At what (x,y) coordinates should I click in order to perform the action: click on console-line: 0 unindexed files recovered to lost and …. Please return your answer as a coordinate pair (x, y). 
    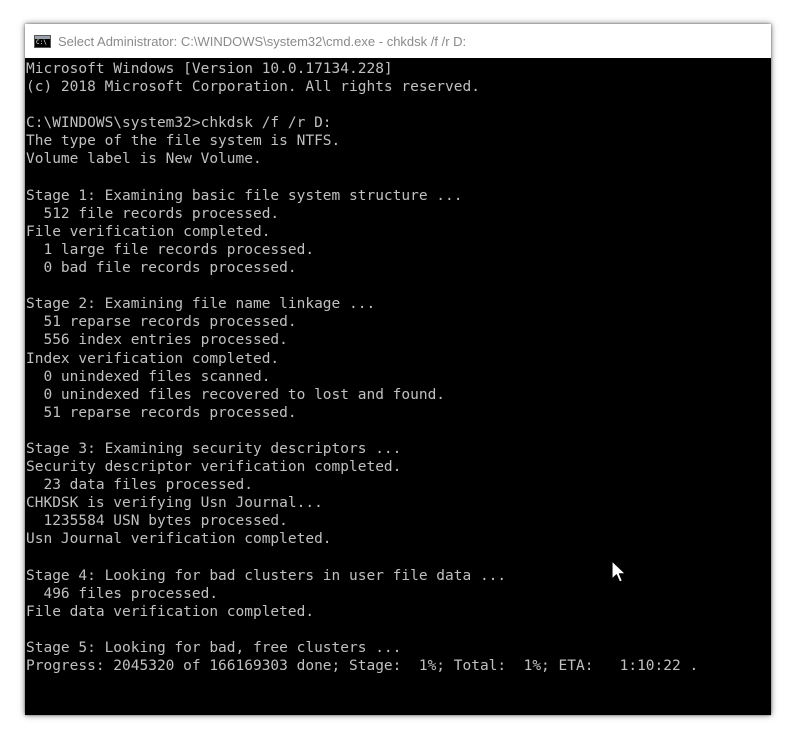
    Looking at the image, I should click on (236, 394).